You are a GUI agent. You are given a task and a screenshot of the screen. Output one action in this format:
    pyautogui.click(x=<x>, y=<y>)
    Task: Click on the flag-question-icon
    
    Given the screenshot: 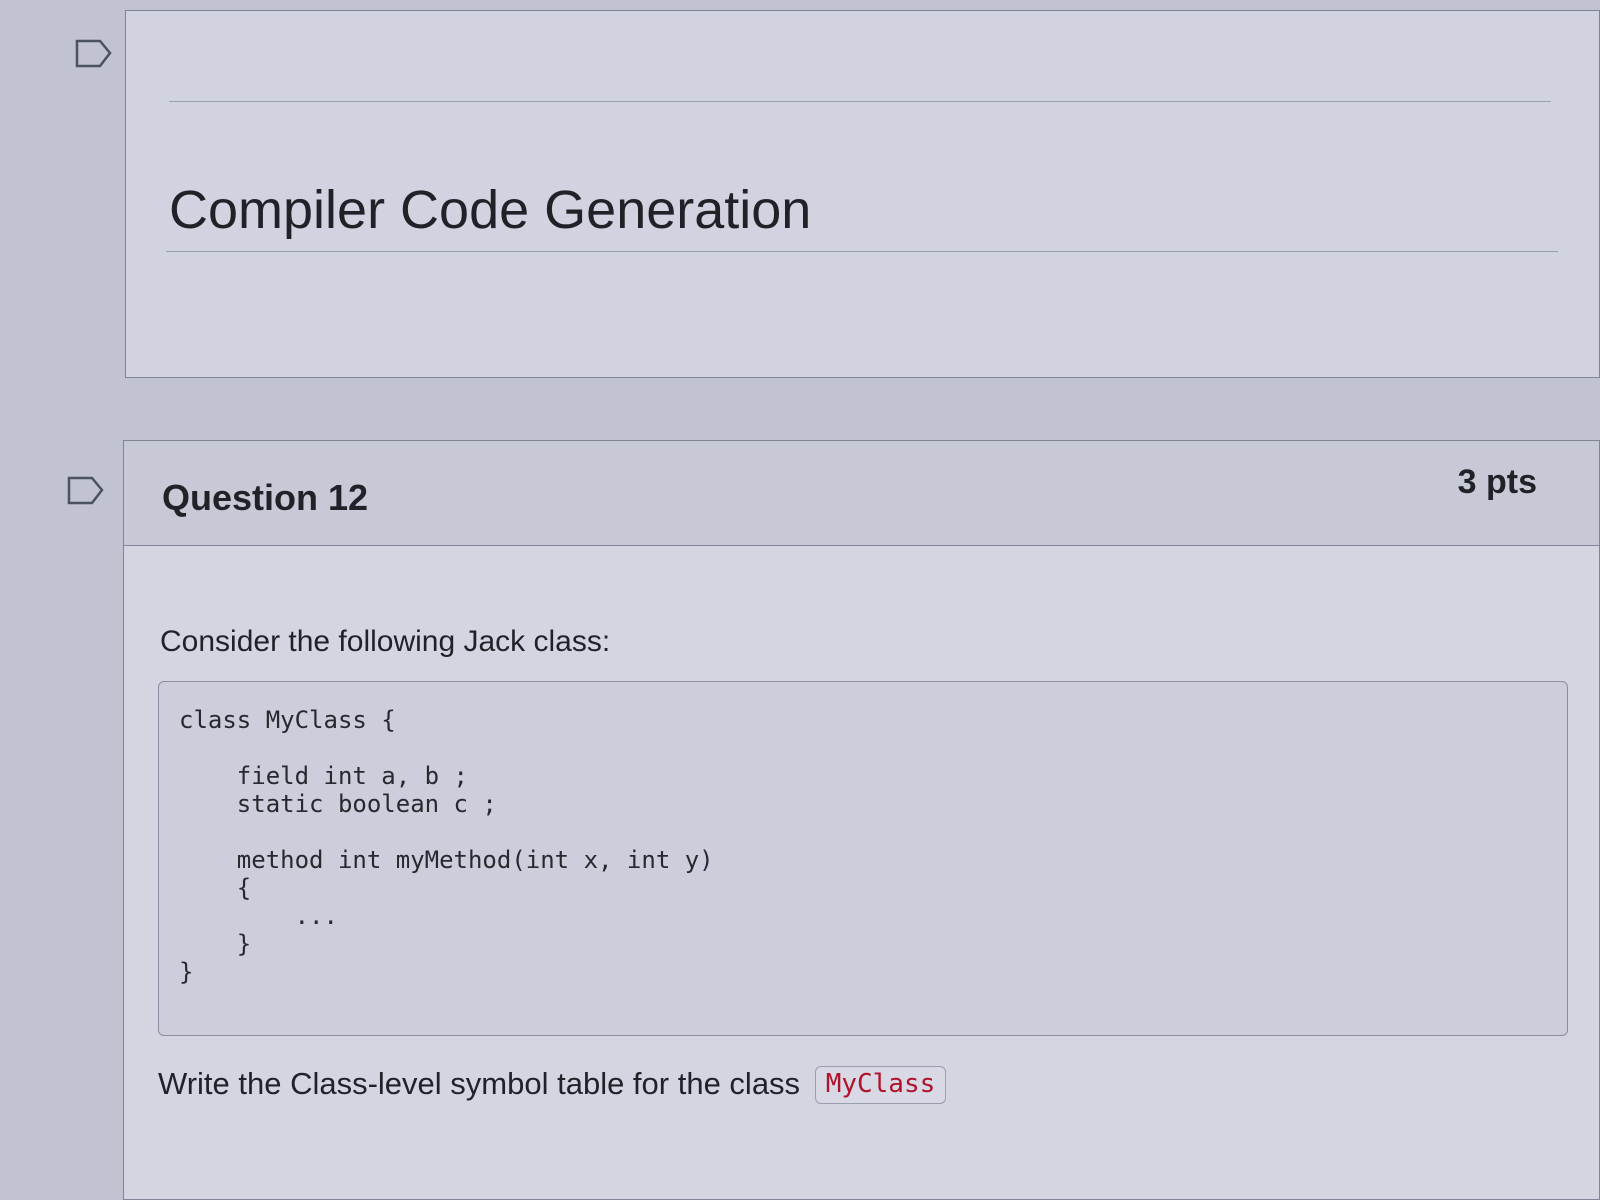 What is the action you would take?
    pyautogui.click(x=86, y=491)
    